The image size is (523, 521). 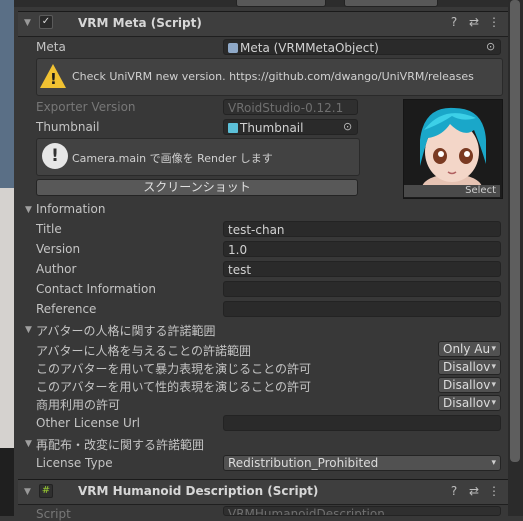 What do you see at coordinates (53, 514) in the screenshot?
I see `humanoid-script-label: Script` at bounding box center [53, 514].